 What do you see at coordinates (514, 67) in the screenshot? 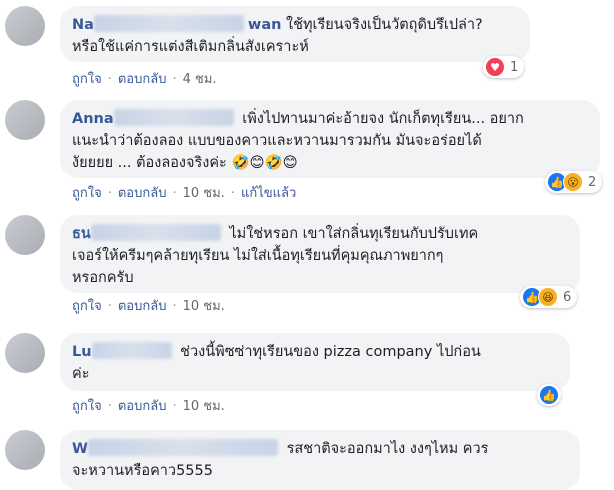
I see `reaction-count: 1` at bounding box center [514, 67].